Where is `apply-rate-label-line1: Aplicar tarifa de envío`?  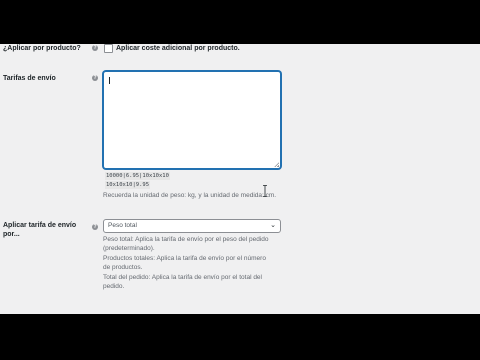
apply-rate-label-line1: Aplicar tarifa de envío is located at coordinates (40, 225).